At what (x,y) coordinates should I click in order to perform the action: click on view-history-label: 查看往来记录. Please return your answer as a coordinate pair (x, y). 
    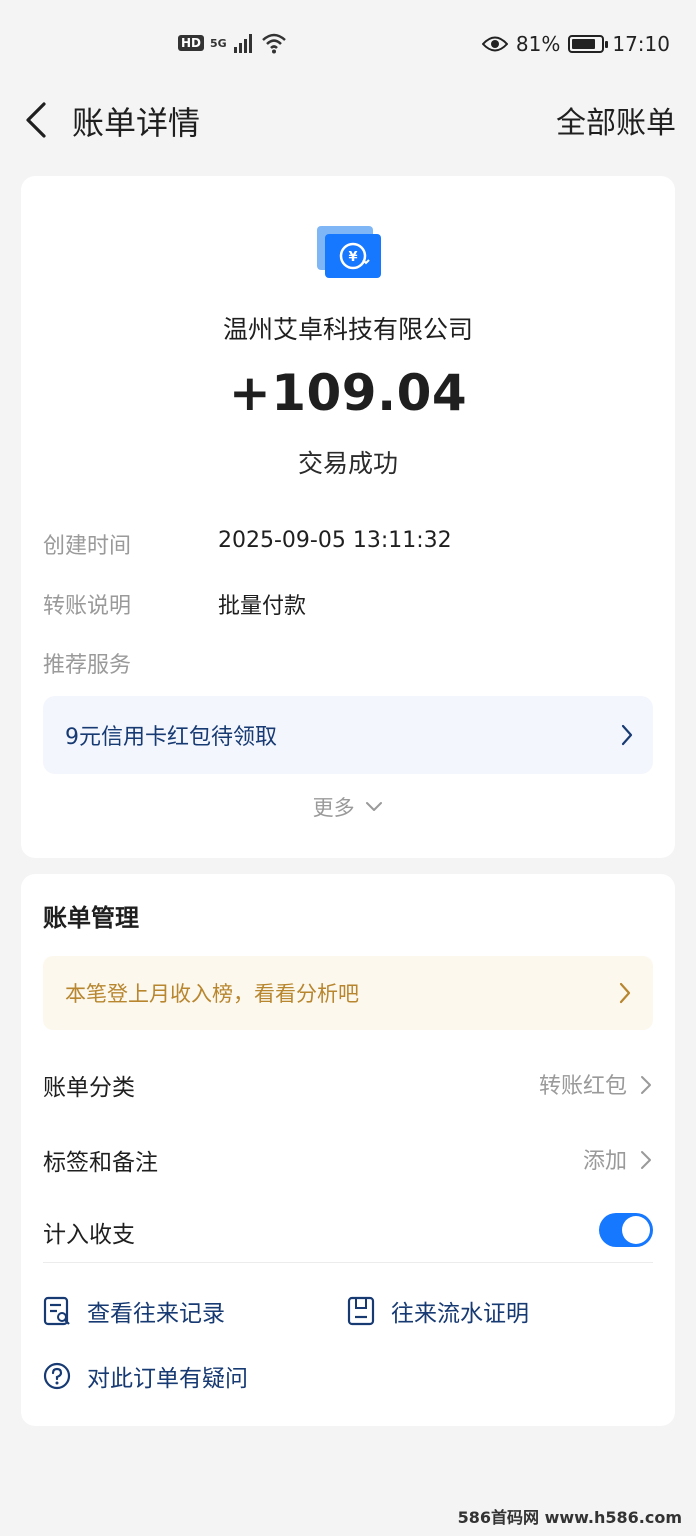
    Looking at the image, I should click on (156, 1314).